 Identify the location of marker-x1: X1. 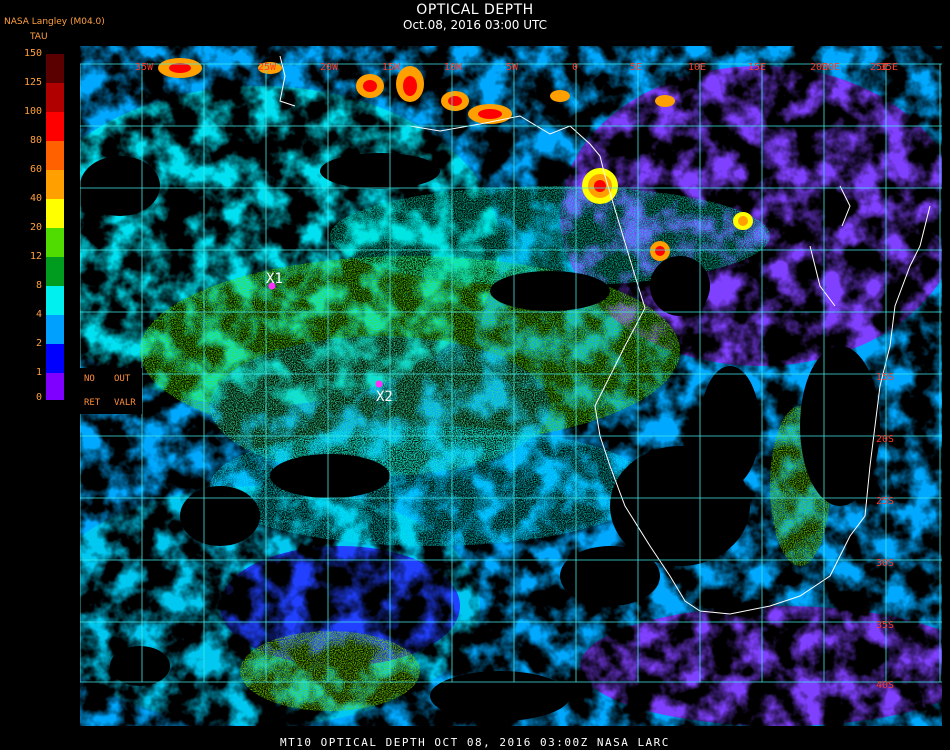
(274, 280).